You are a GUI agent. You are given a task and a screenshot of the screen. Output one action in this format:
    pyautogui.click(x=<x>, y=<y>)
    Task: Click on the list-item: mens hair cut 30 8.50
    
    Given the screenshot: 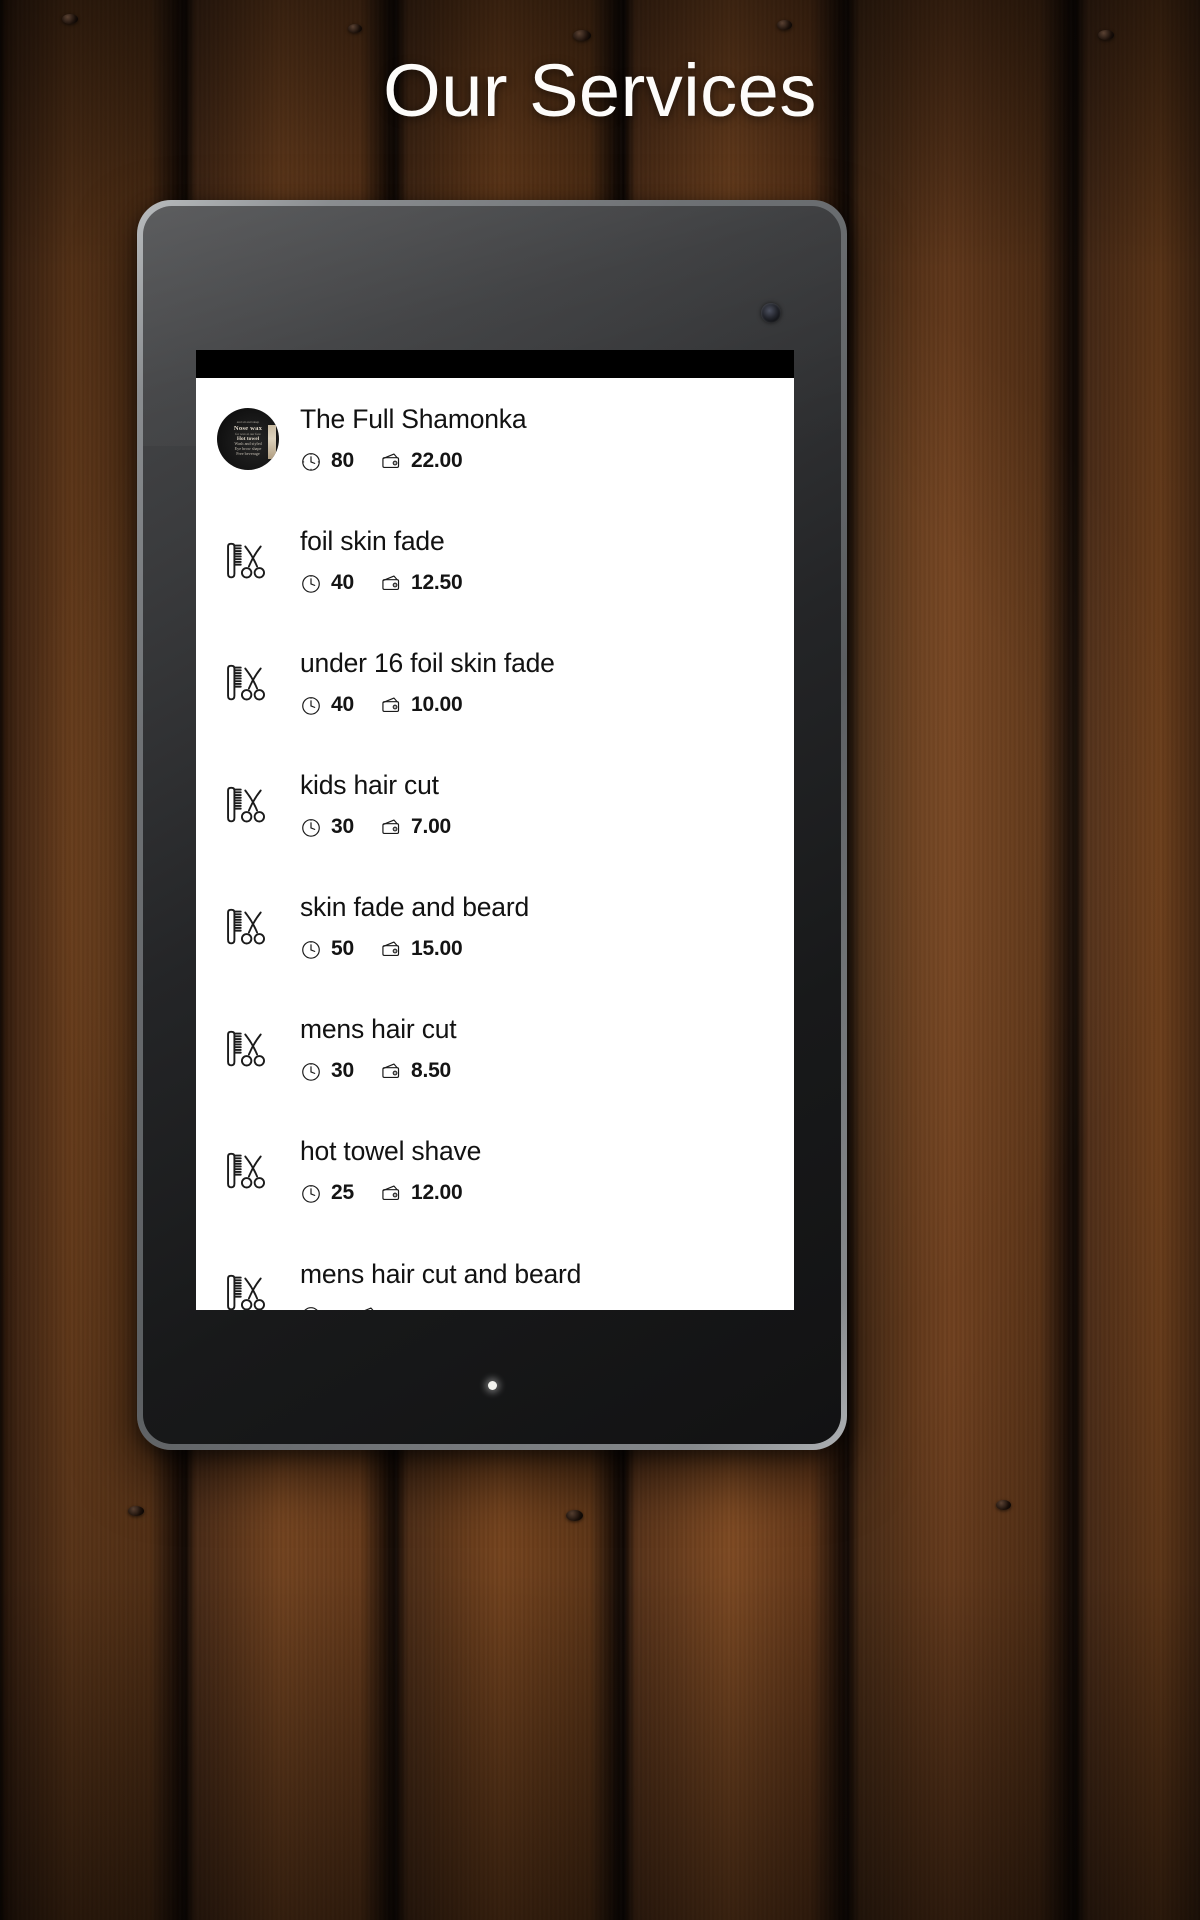 What is the action you would take?
    pyautogui.click(x=495, y=1056)
    